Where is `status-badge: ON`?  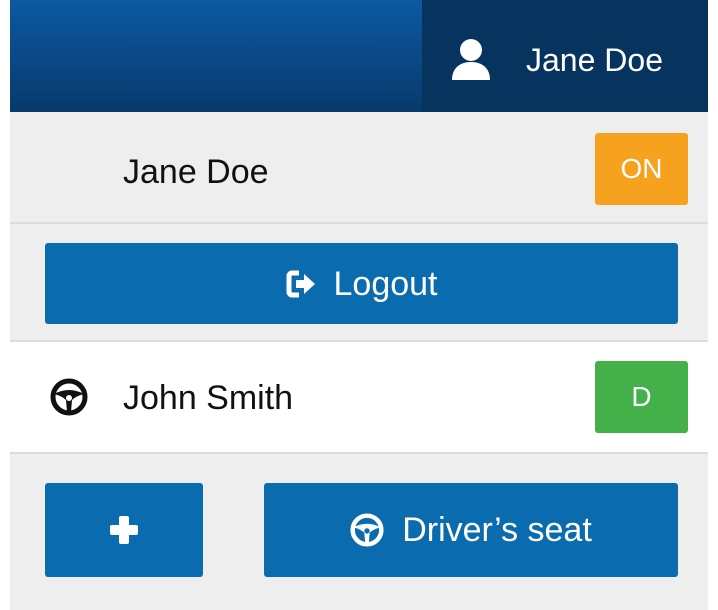
status-badge: ON is located at coordinates (641, 169).